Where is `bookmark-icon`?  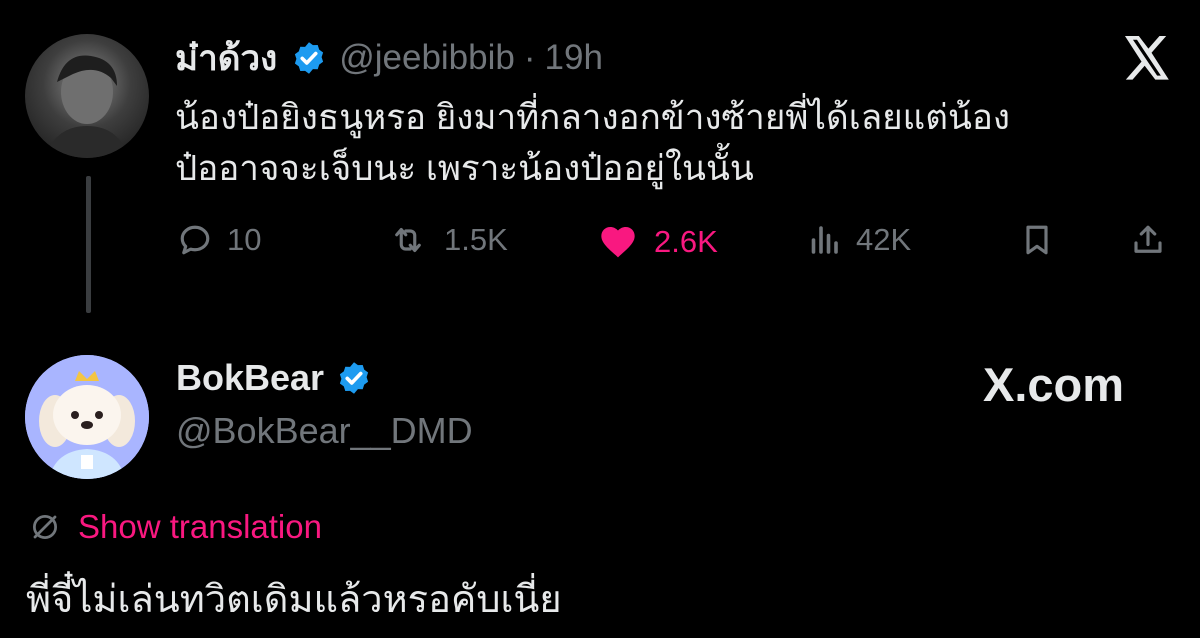 bookmark-icon is located at coordinates (1037, 240).